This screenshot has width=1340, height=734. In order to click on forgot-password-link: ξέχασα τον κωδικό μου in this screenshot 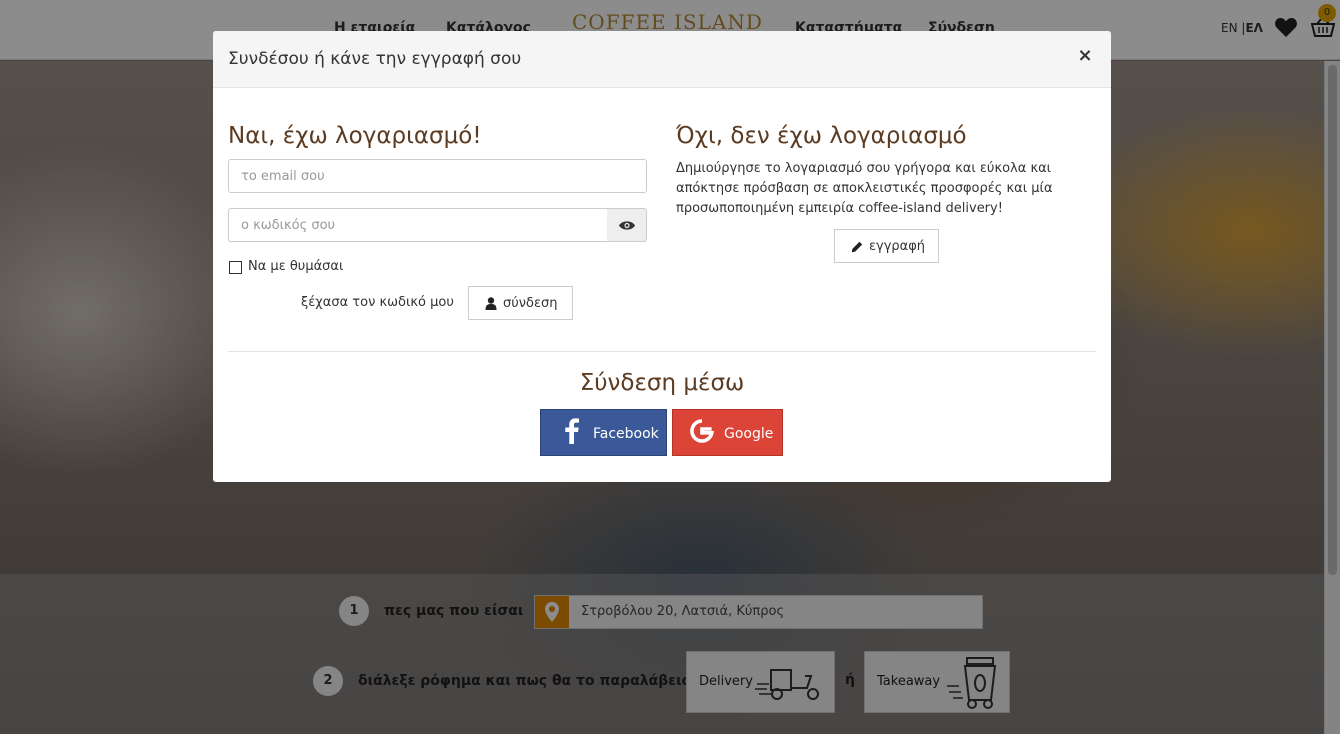, I will do `click(377, 302)`.